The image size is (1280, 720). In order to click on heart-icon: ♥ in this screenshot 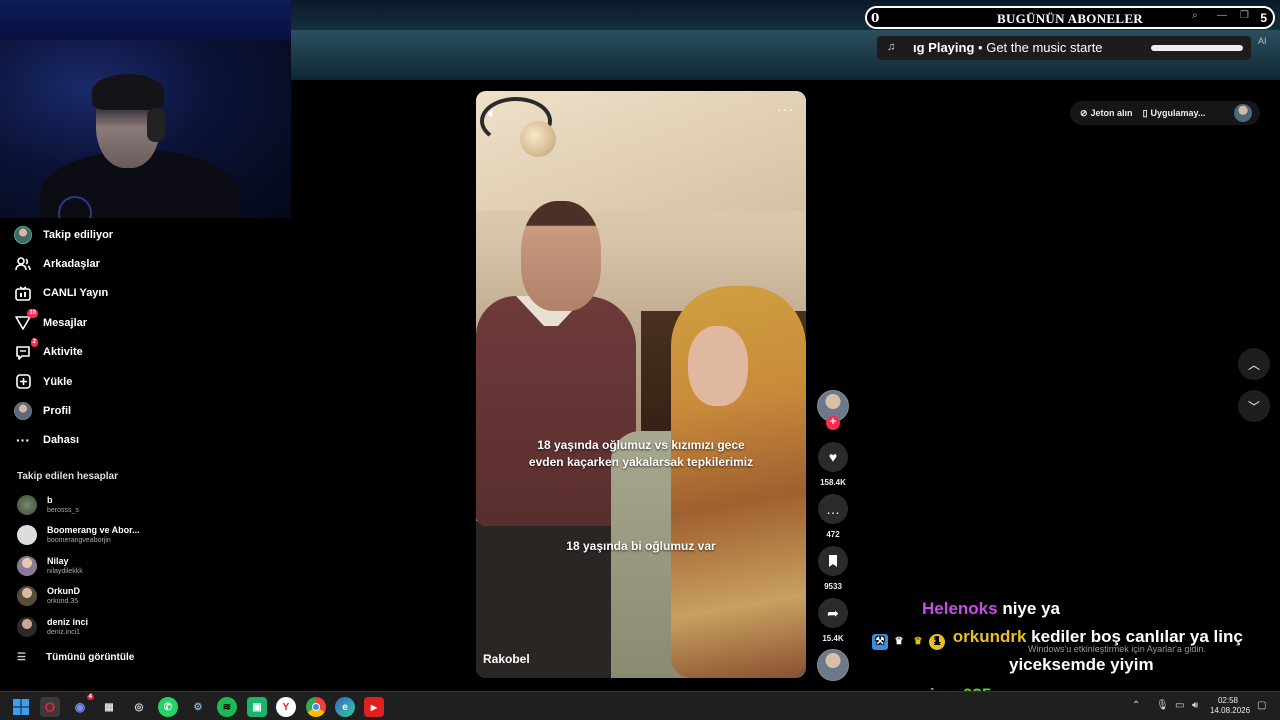, I will do `click(833, 457)`.